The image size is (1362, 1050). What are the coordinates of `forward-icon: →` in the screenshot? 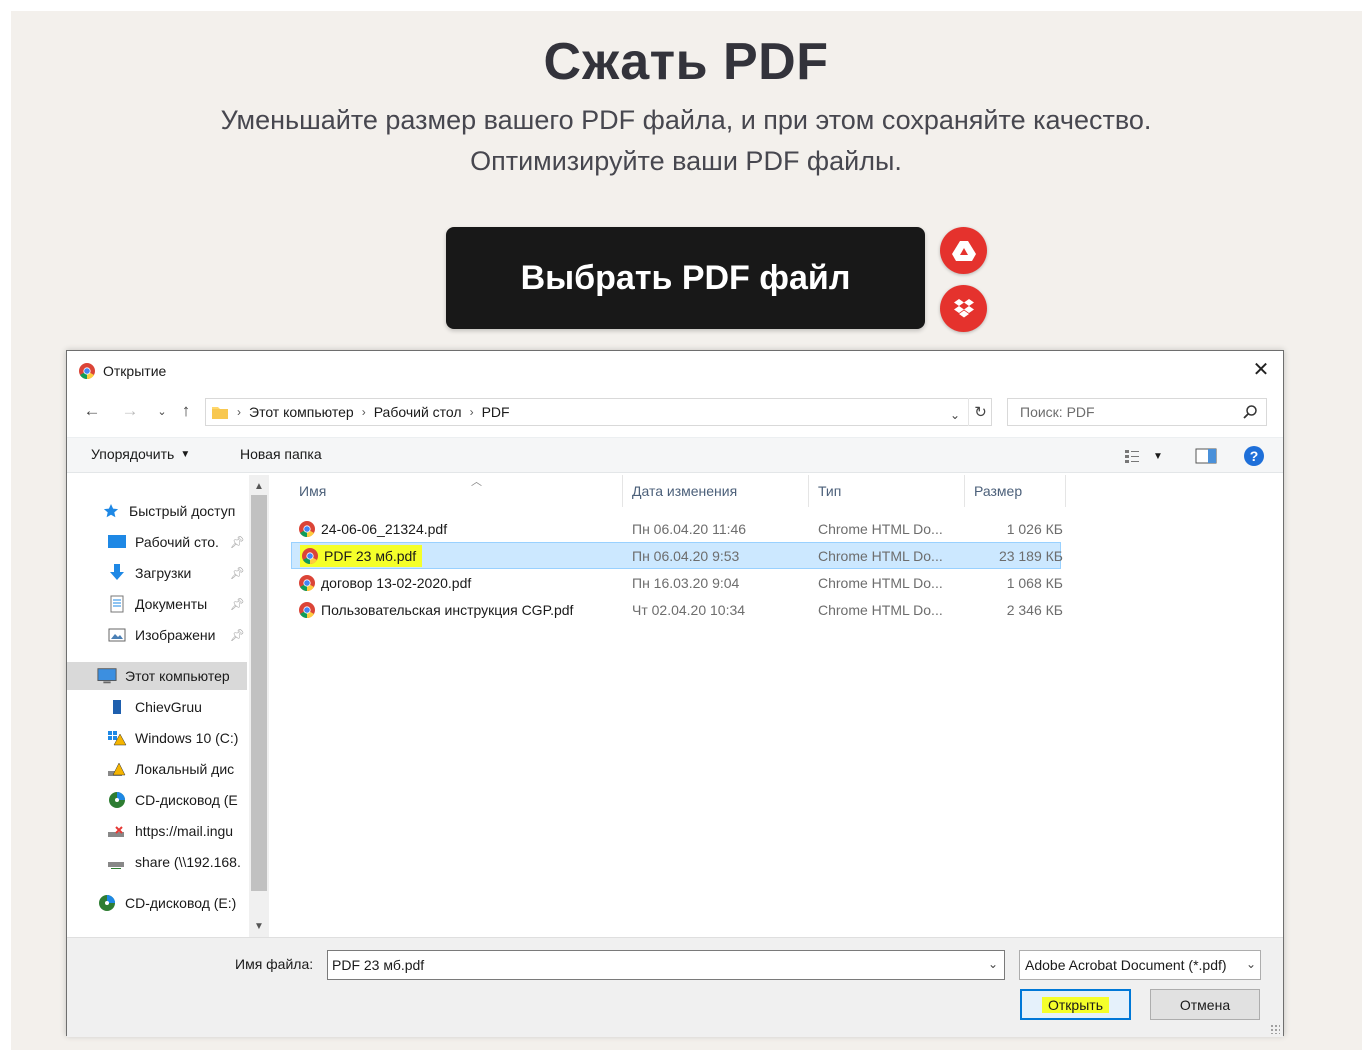 It's located at (130, 411).